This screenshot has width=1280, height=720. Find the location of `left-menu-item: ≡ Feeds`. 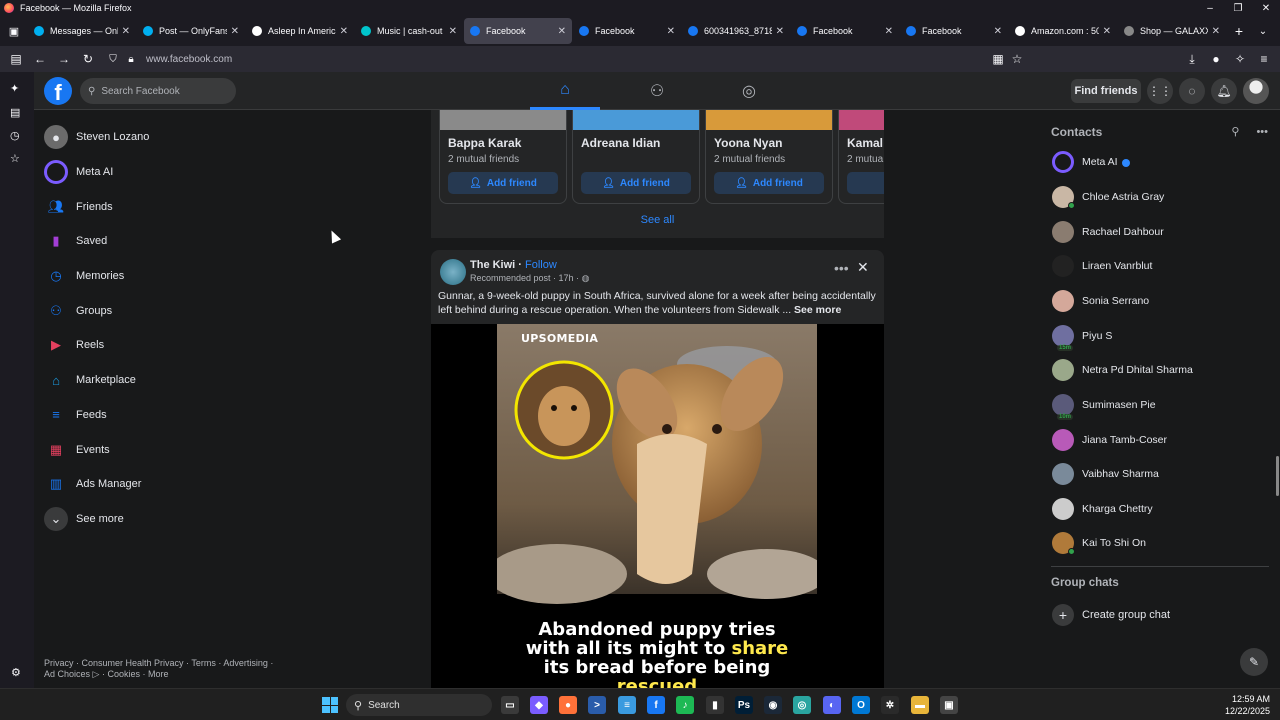

left-menu-item: ≡ Feeds is located at coordinates (194, 415).